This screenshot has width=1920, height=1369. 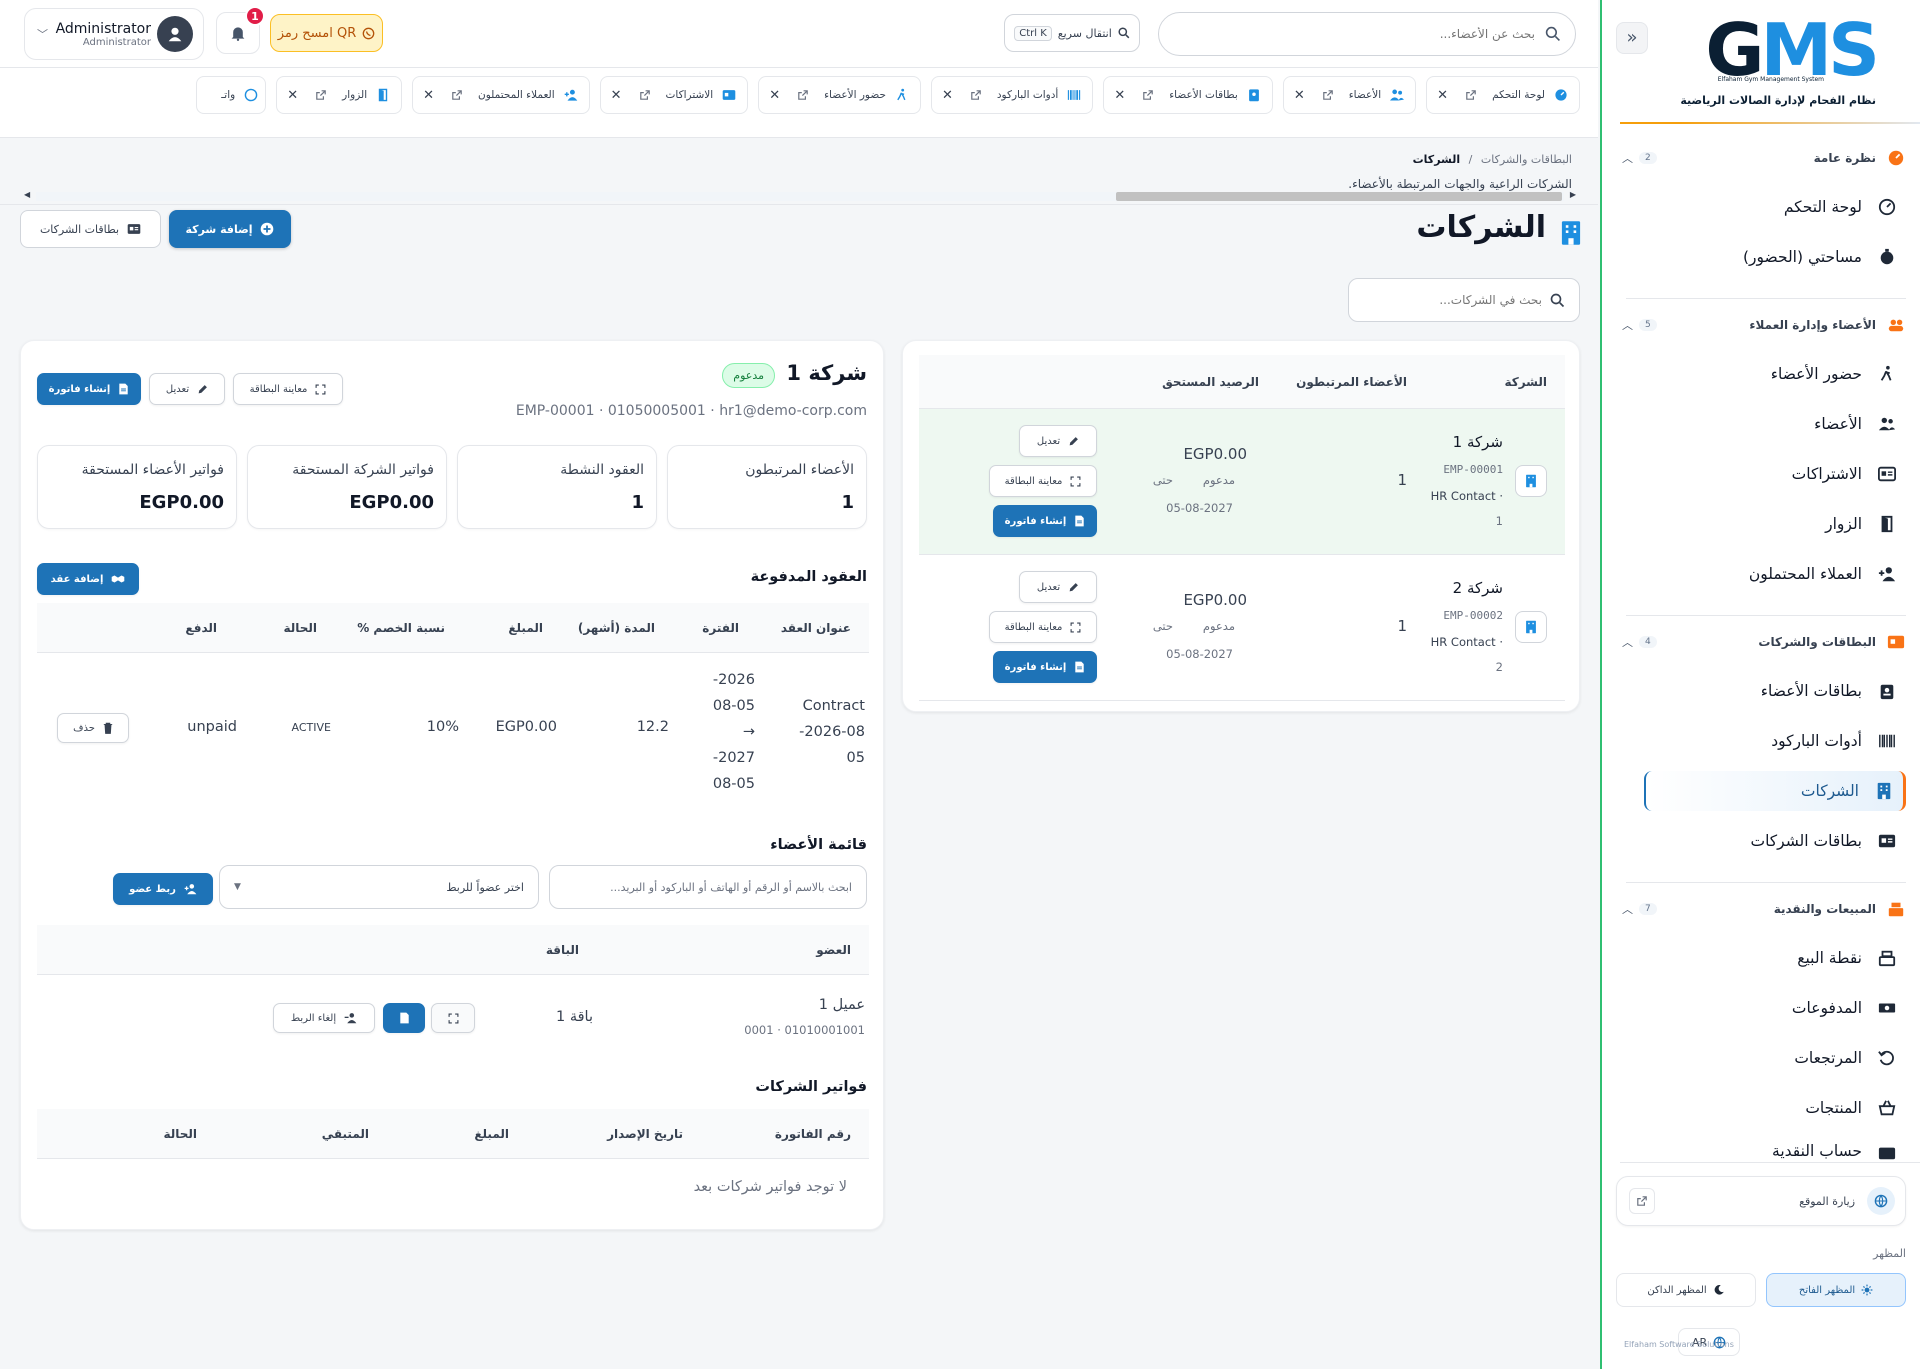 I want to click on user-menu: ﹀ Administrator Administrator, so click(x=114, y=34).